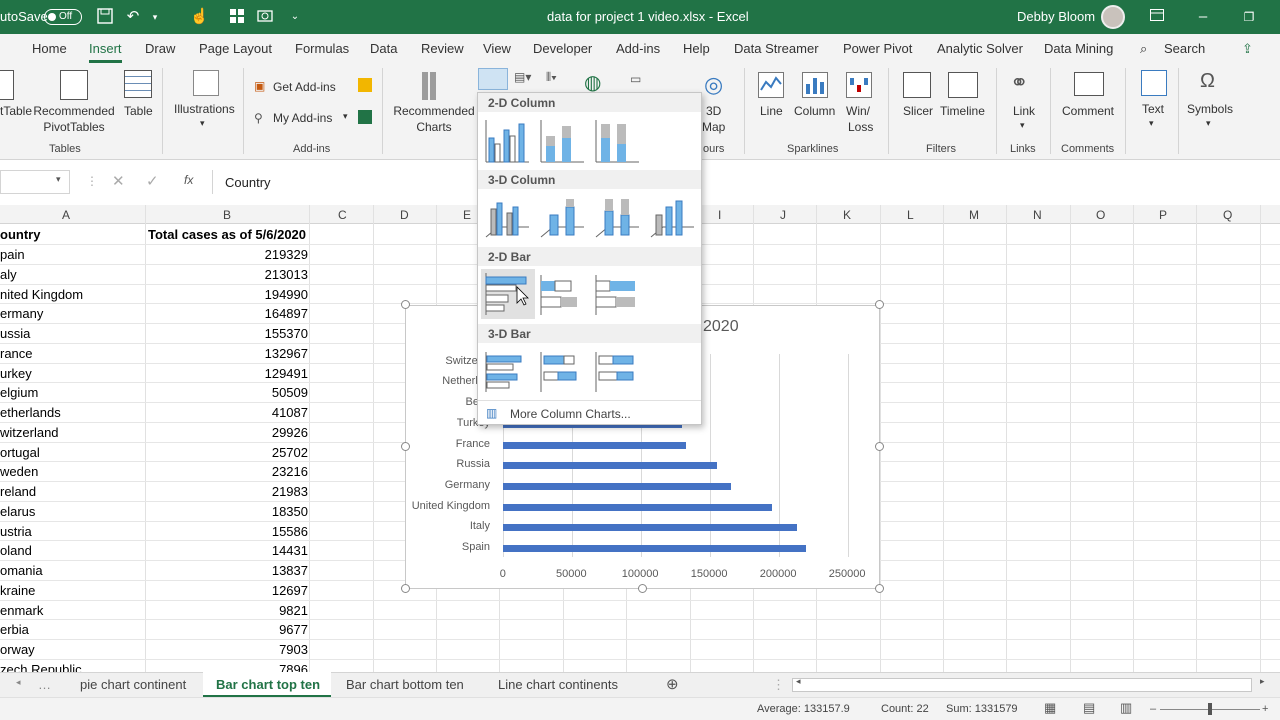 This screenshot has height=720, width=1280. Describe the element at coordinates (160, 48) in the screenshot. I see `tab-draw: Draw` at that location.